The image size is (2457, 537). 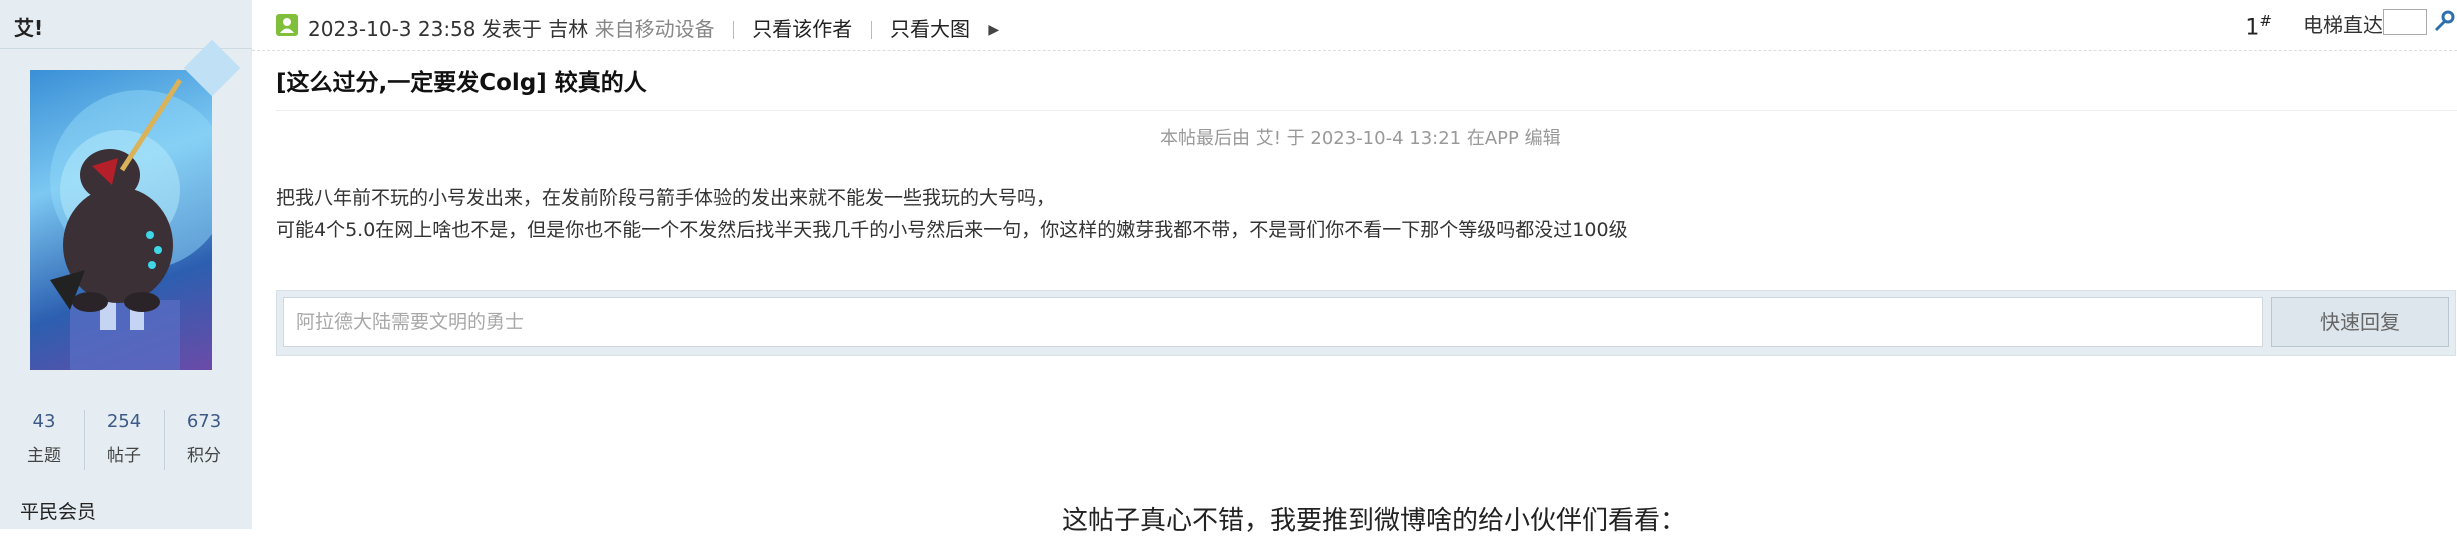 I want to click on post-device: 来自移动设备, so click(x=654, y=29).